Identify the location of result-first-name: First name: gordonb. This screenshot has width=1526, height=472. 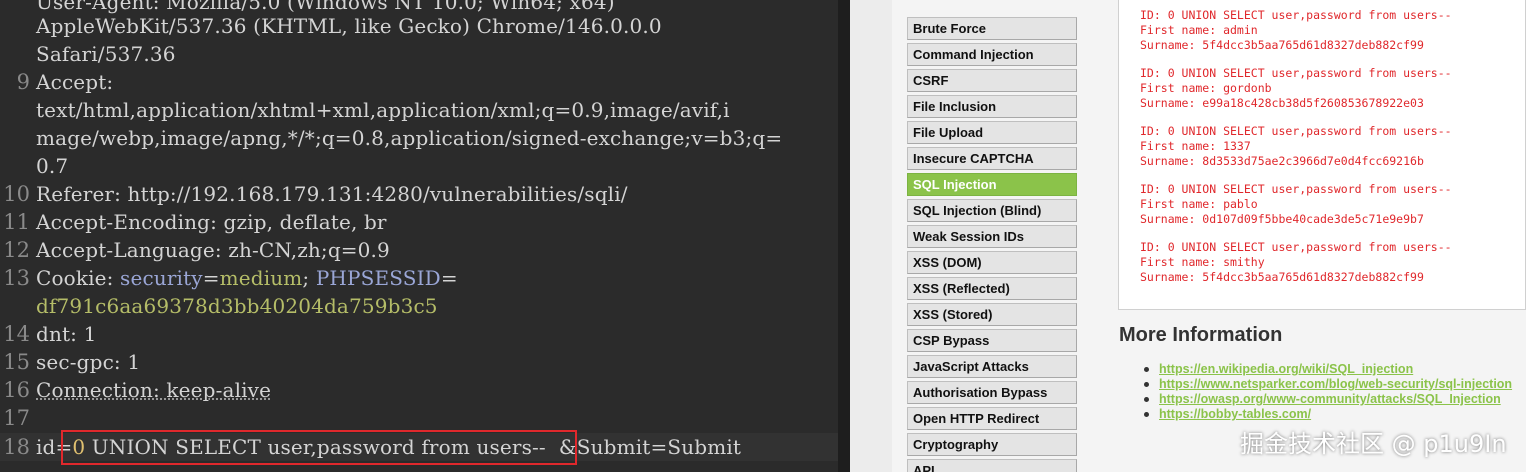
(1206, 88).